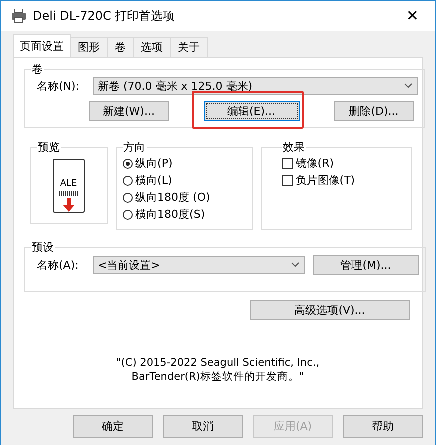 The image size is (436, 445). Describe the element at coordinates (37, 69) in the screenshot. I see `group-label: 卷` at that location.